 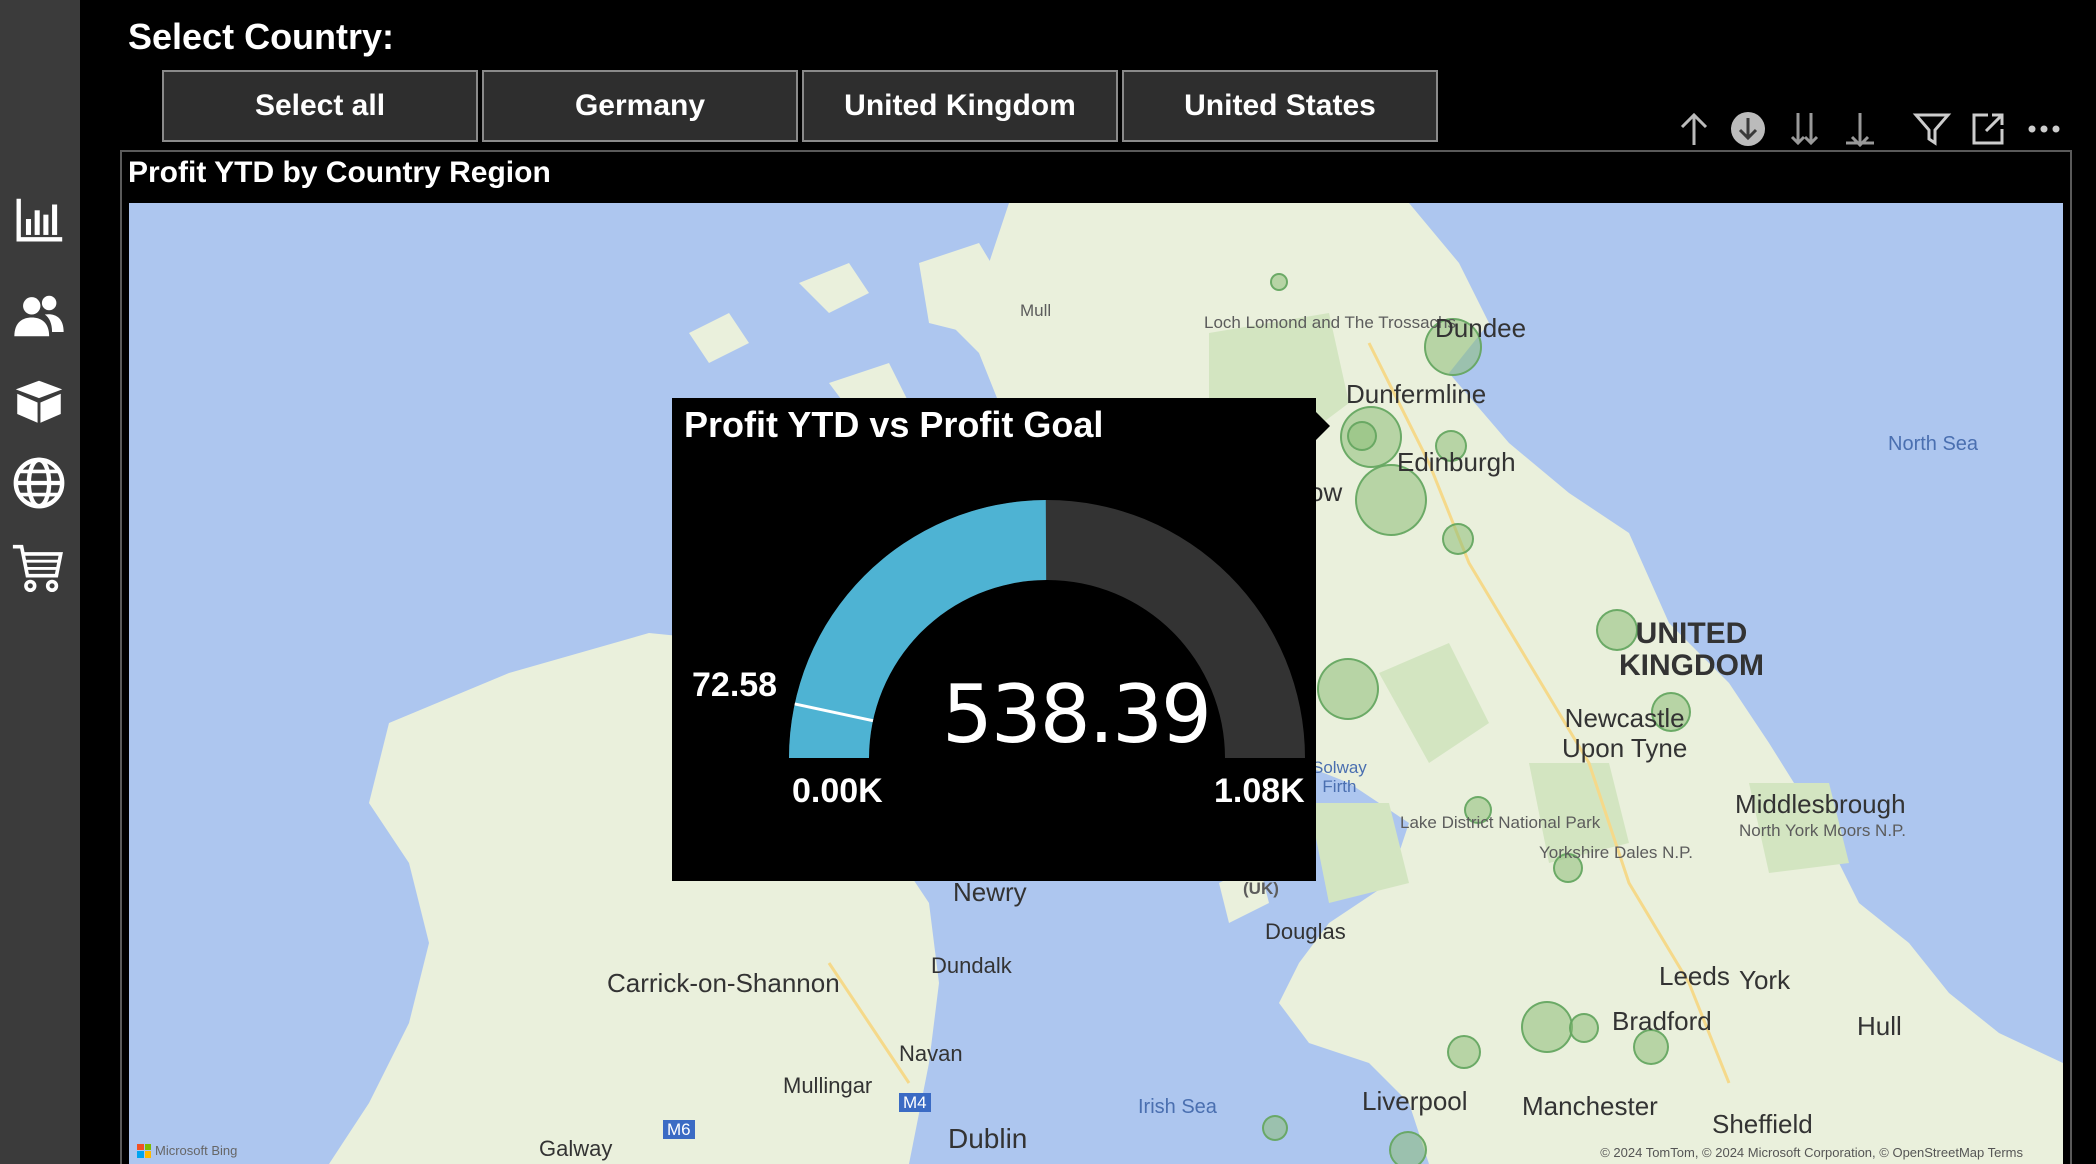 I want to click on map-label-yorkshire-dales: Yorkshire Dales N.P., so click(x=1616, y=852).